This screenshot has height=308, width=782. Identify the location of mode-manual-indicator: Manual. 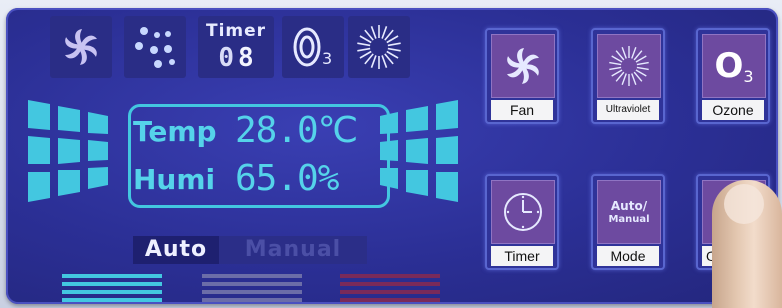
(293, 250).